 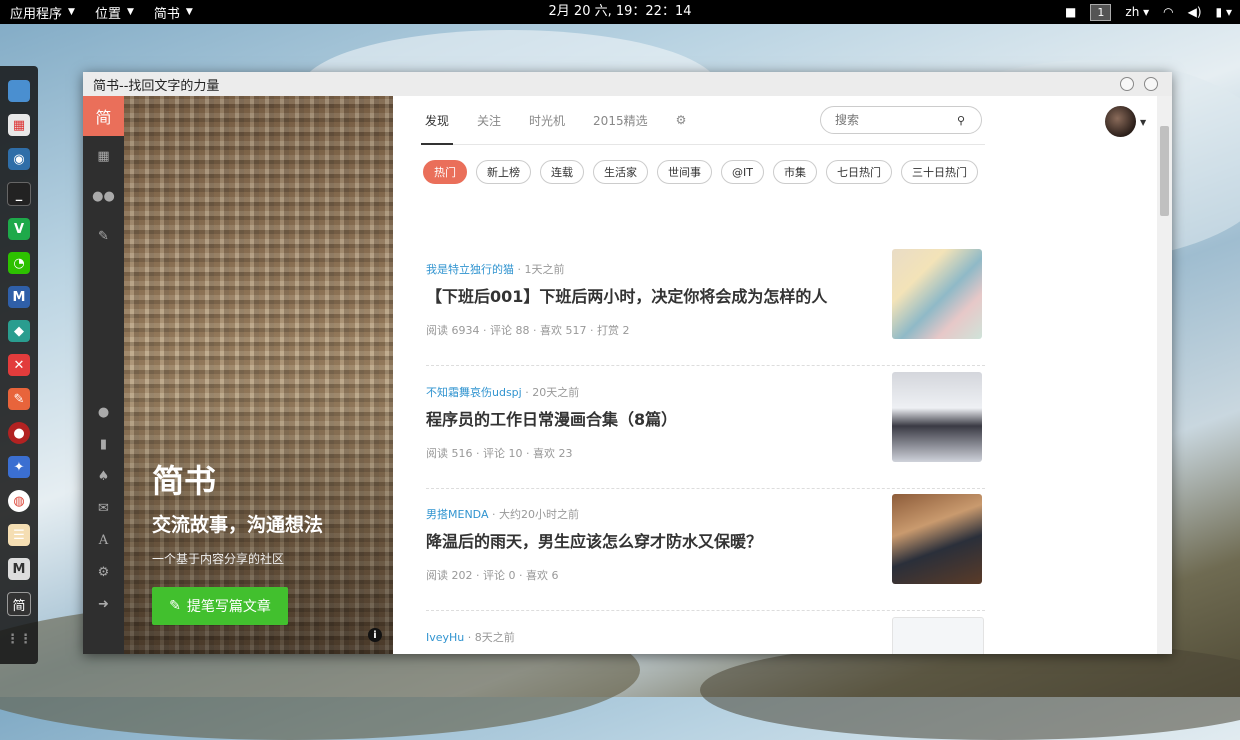 I want to click on article-time: 大约20小时之前, so click(x=538, y=514).